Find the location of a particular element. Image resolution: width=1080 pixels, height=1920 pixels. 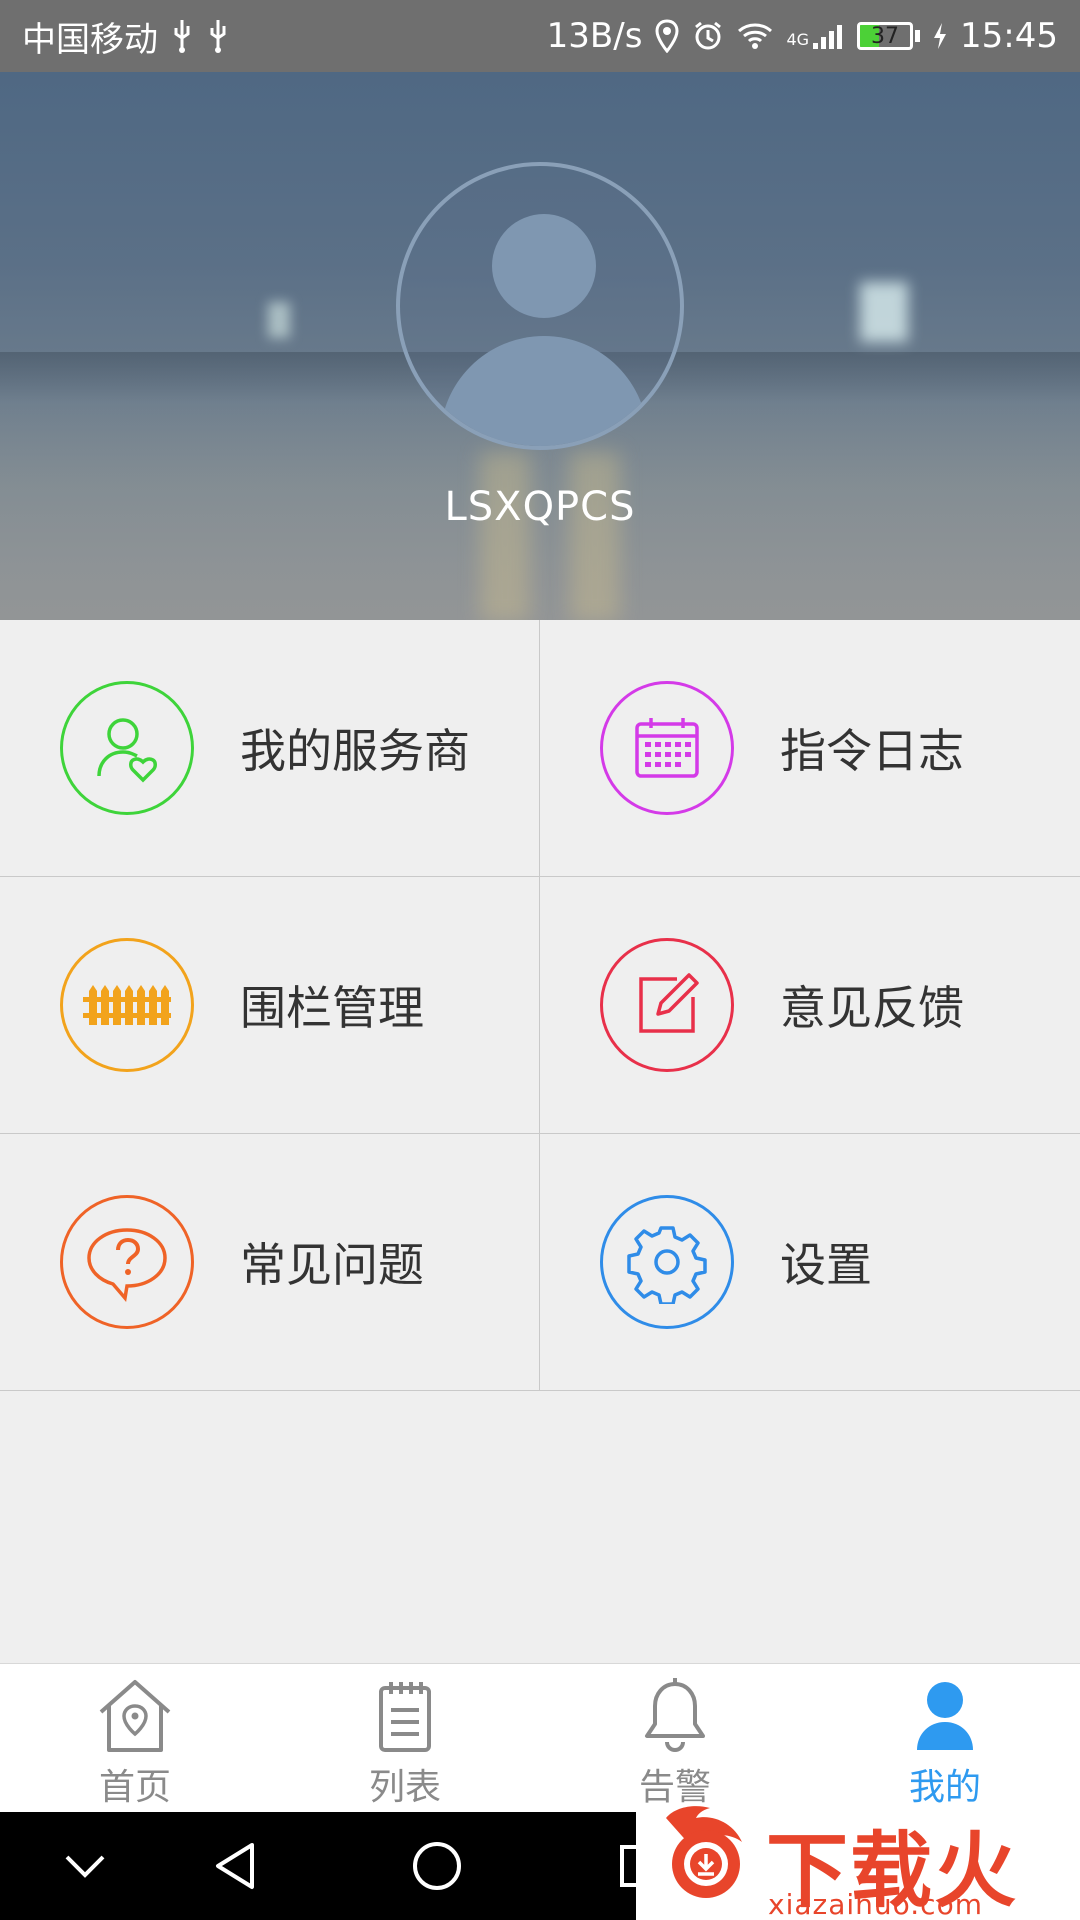

battery-level: 37 is located at coordinates (885, 36).